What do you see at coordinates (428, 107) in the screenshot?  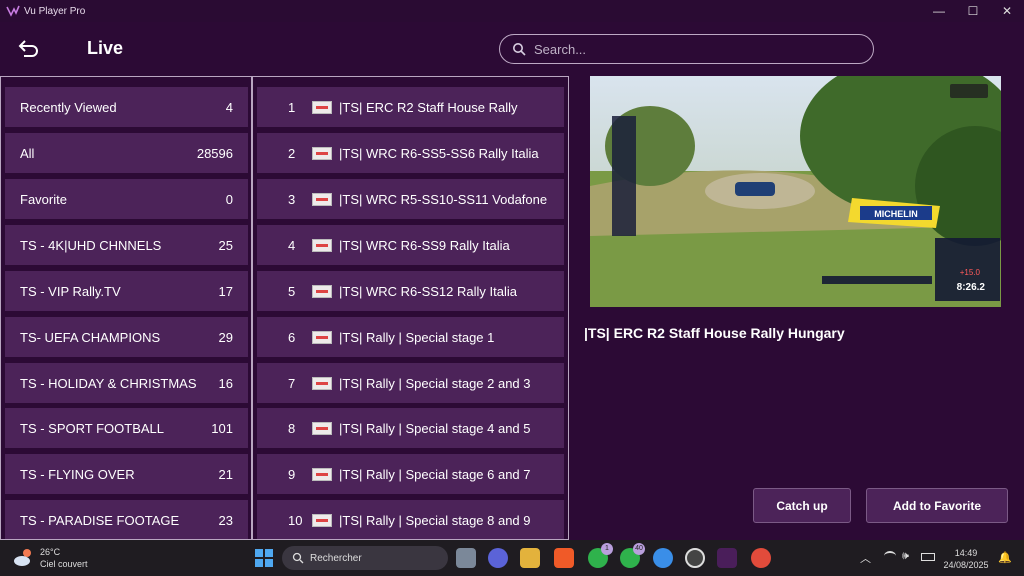 I see `channel-name: |TS| ERC R2 Staff House Rally` at bounding box center [428, 107].